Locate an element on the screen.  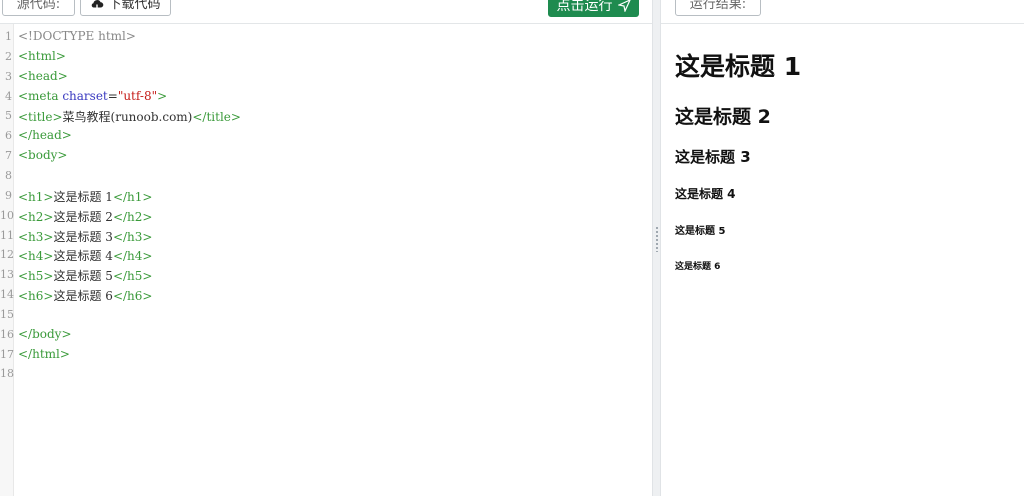
code-line: <h4>这是标题 4</h4> is located at coordinates (85, 255).